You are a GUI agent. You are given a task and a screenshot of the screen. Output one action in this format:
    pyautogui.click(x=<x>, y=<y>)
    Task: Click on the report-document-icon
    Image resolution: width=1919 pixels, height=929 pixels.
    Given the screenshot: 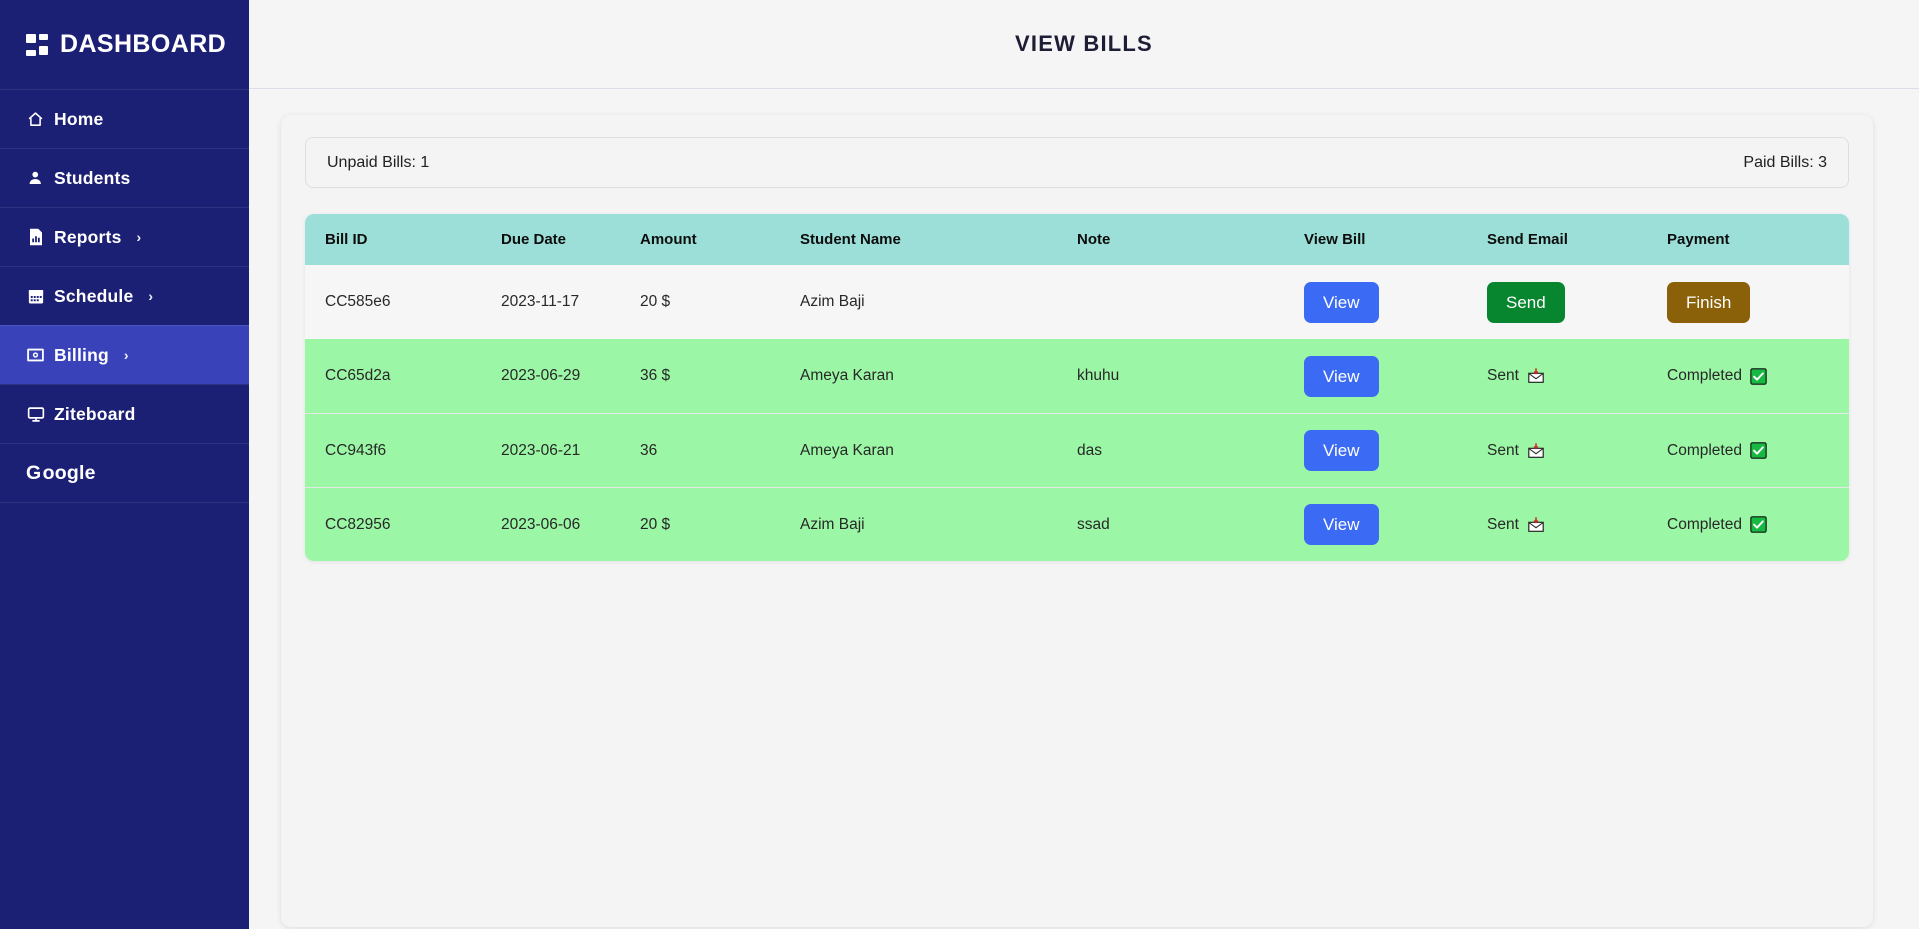 What is the action you would take?
    pyautogui.click(x=35, y=237)
    